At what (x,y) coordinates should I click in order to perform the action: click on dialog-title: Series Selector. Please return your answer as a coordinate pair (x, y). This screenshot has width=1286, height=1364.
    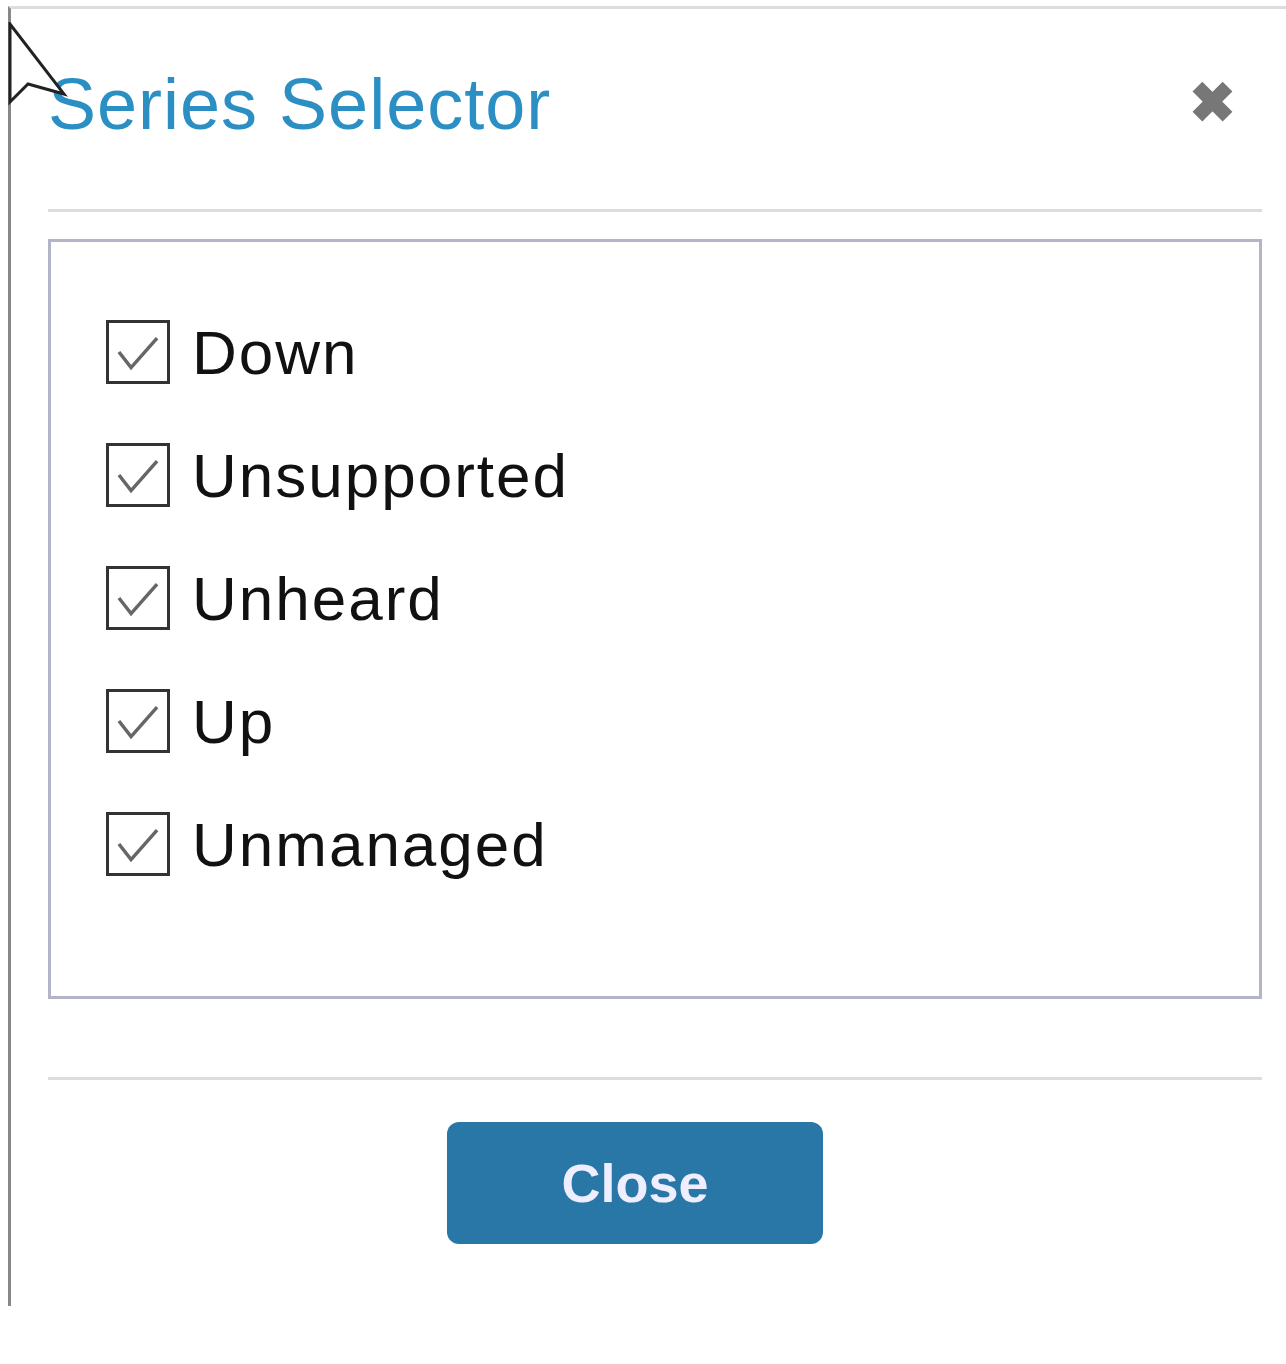
    Looking at the image, I should click on (300, 104).